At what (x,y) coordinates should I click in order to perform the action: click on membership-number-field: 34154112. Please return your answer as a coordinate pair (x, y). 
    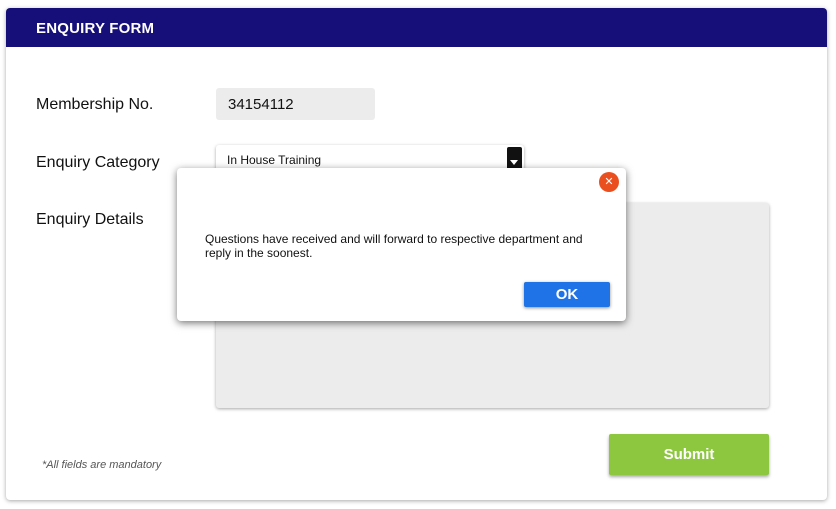
    Looking at the image, I should click on (295, 104).